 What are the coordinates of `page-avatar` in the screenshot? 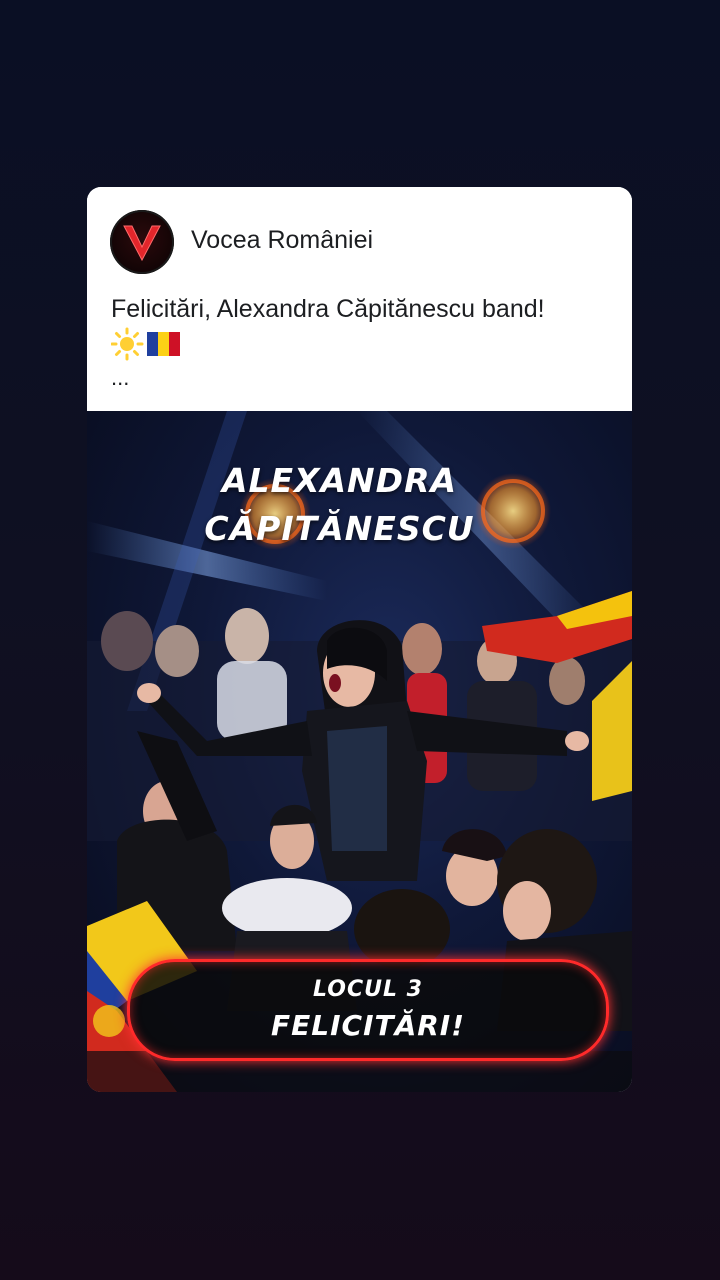 It's located at (142, 242).